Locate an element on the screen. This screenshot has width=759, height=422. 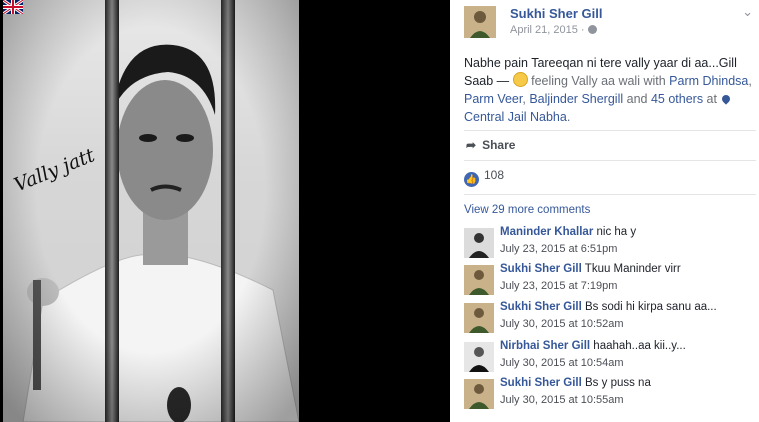
chevron-down-icon: ⌄ is located at coordinates (747, 12).